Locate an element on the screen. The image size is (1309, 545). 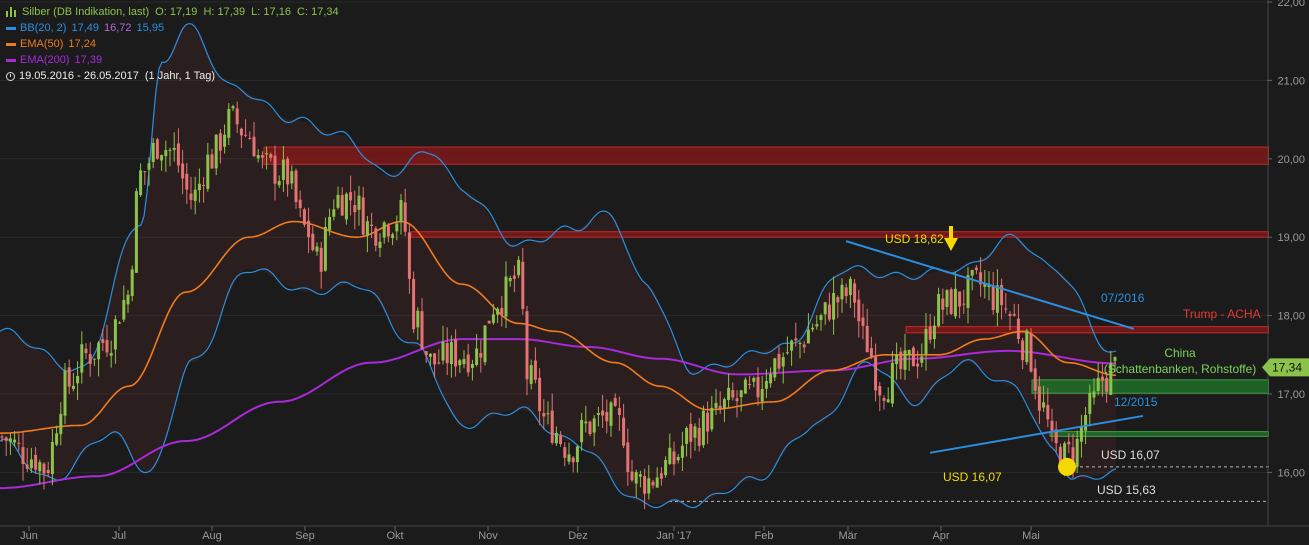
last-price-label: 17,34 is located at coordinates (1287, 367).